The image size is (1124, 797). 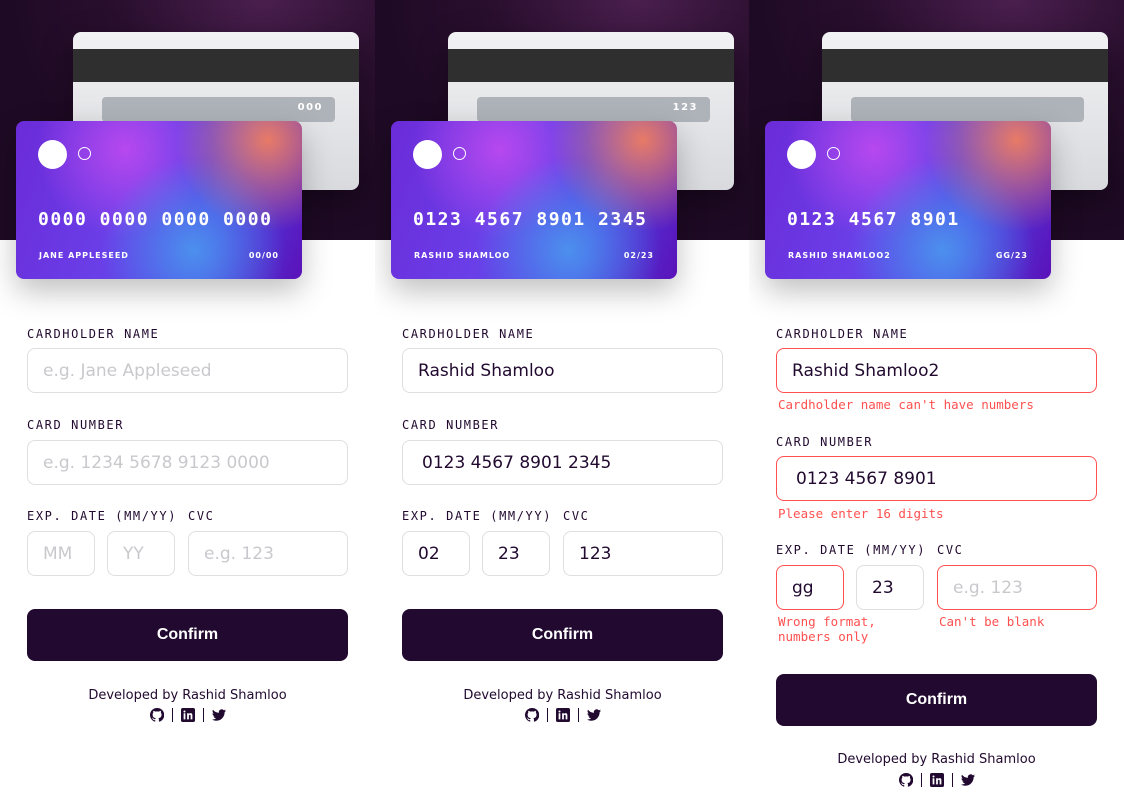 What do you see at coordinates (685, 107) in the screenshot?
I see `card-back-cvc: 123` at bounding box center [685, 107].